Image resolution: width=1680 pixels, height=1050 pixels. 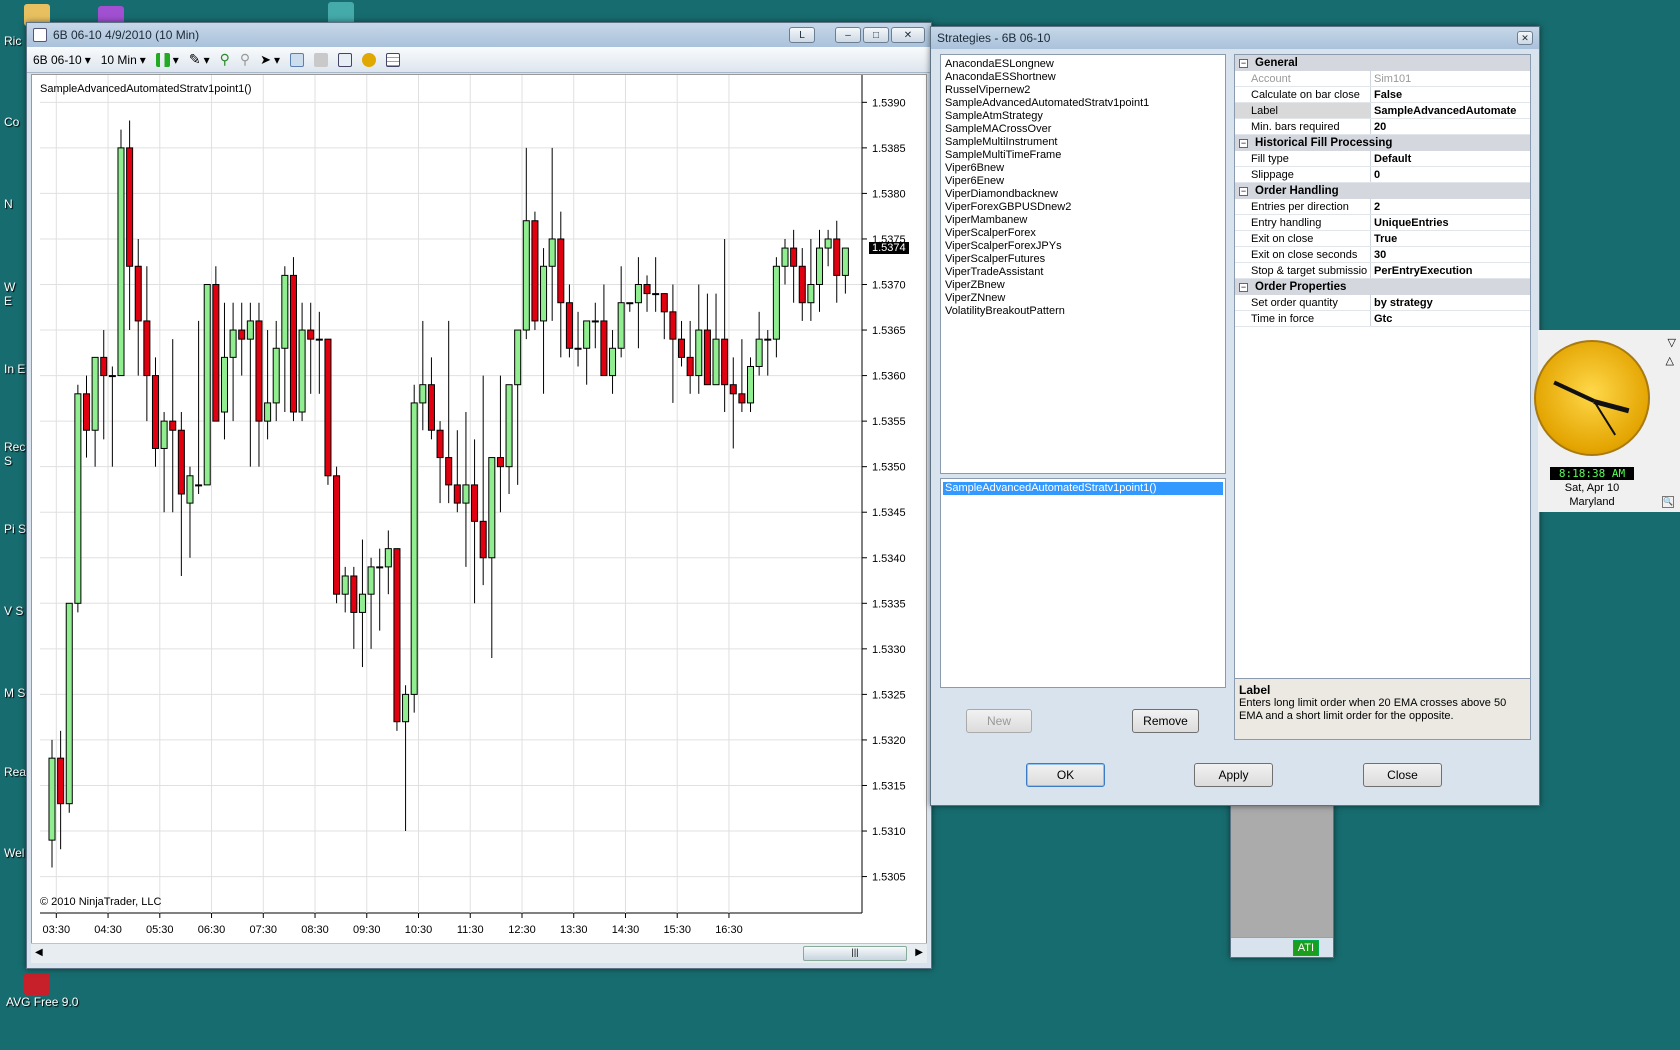 What do you see at coordinates (15, 693) in the screenshot?
I see `desktop-icon-label: M S` at bounding box center [15, 693].